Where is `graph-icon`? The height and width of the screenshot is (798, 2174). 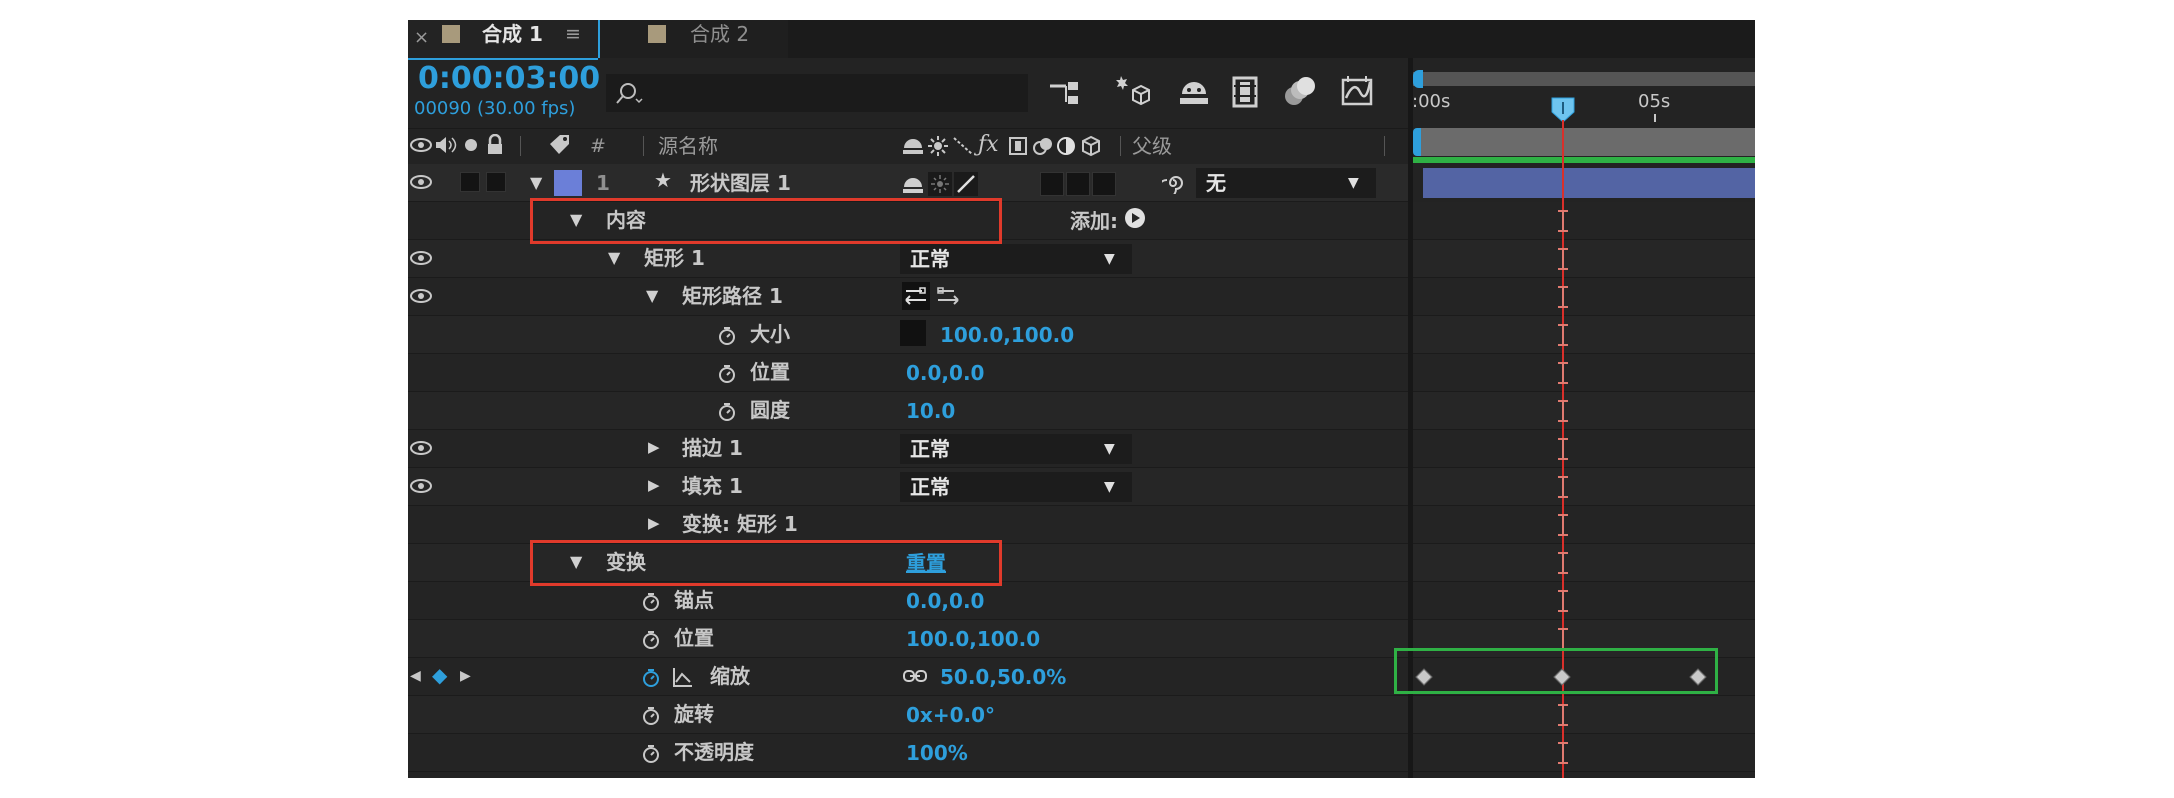 graph-icon is located at coordinates (683, 677).